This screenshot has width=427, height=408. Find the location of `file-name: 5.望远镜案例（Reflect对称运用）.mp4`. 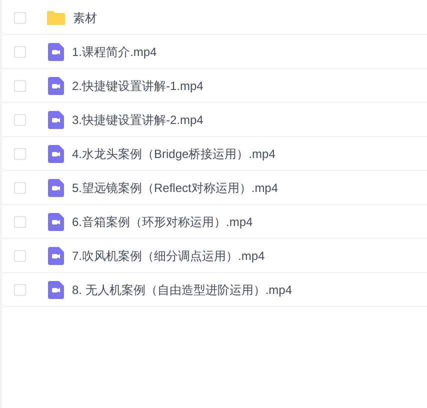

file-name: 5.望远镜案例（Reflect对称运用）.mp4 is located at coordinates (175, 187).